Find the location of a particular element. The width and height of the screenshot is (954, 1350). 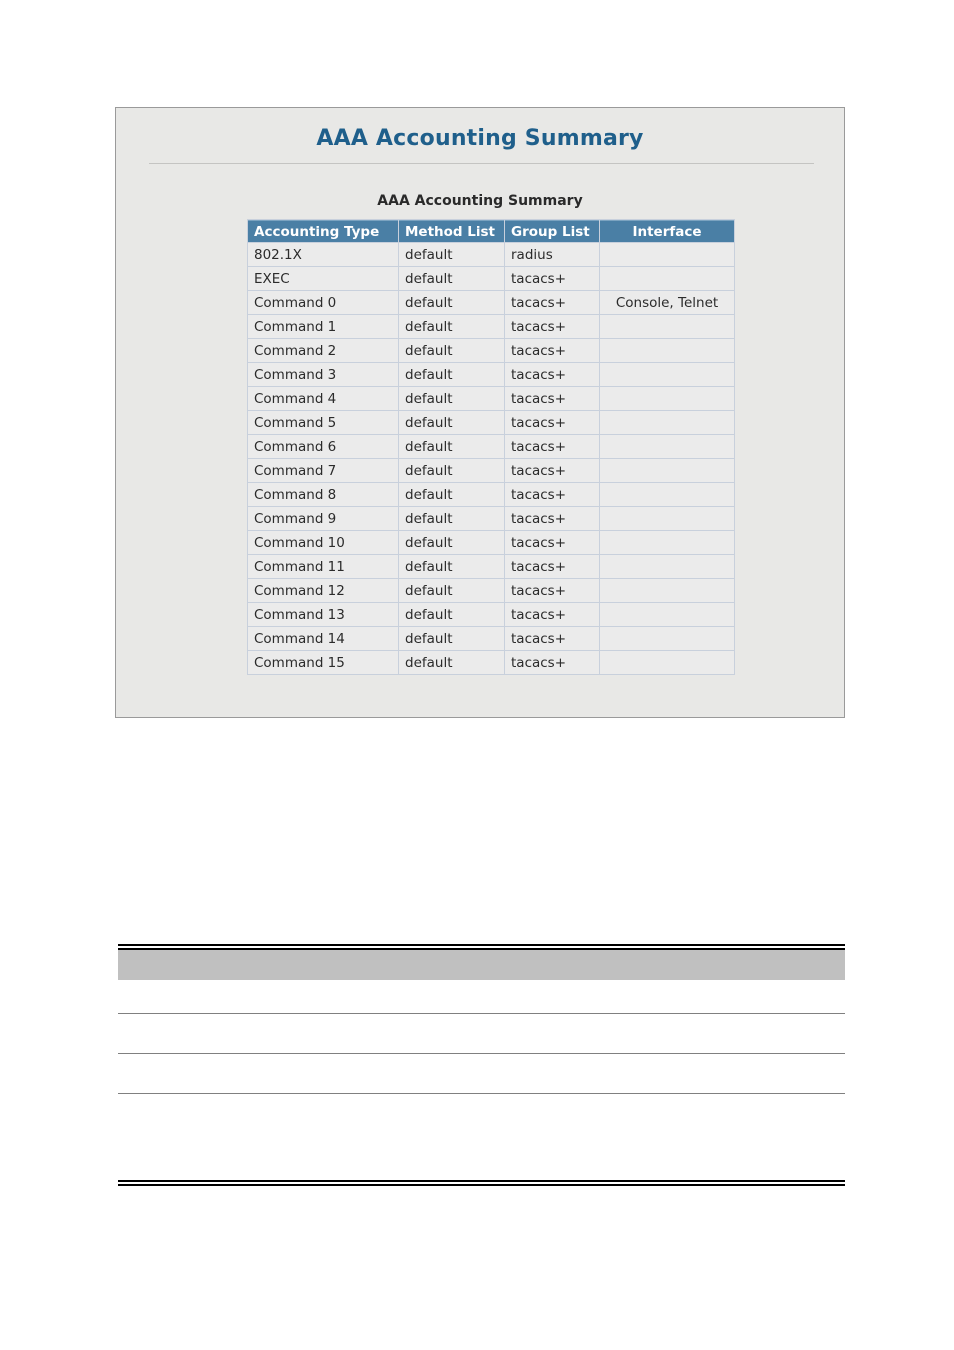

table-row: Command 2 default tacacs+ is located at coordinates (491, 350).